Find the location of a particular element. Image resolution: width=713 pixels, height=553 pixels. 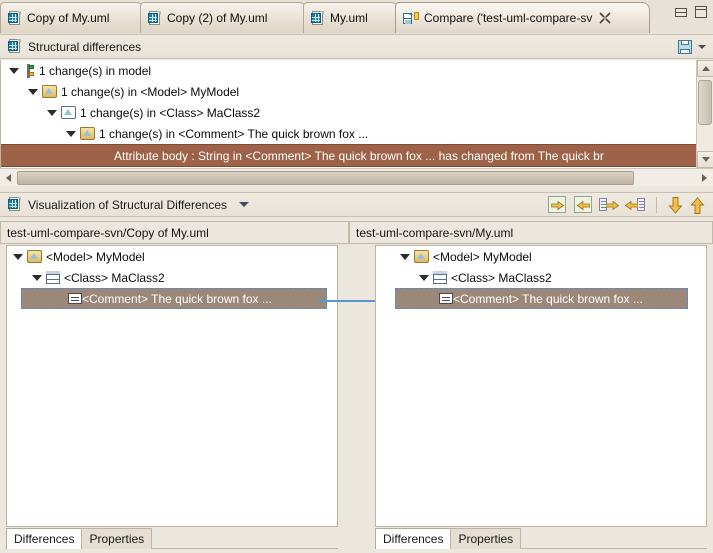

editor-tab-copy-of-my-uml: Copy of My.uml is located at coordinates (72, 17).